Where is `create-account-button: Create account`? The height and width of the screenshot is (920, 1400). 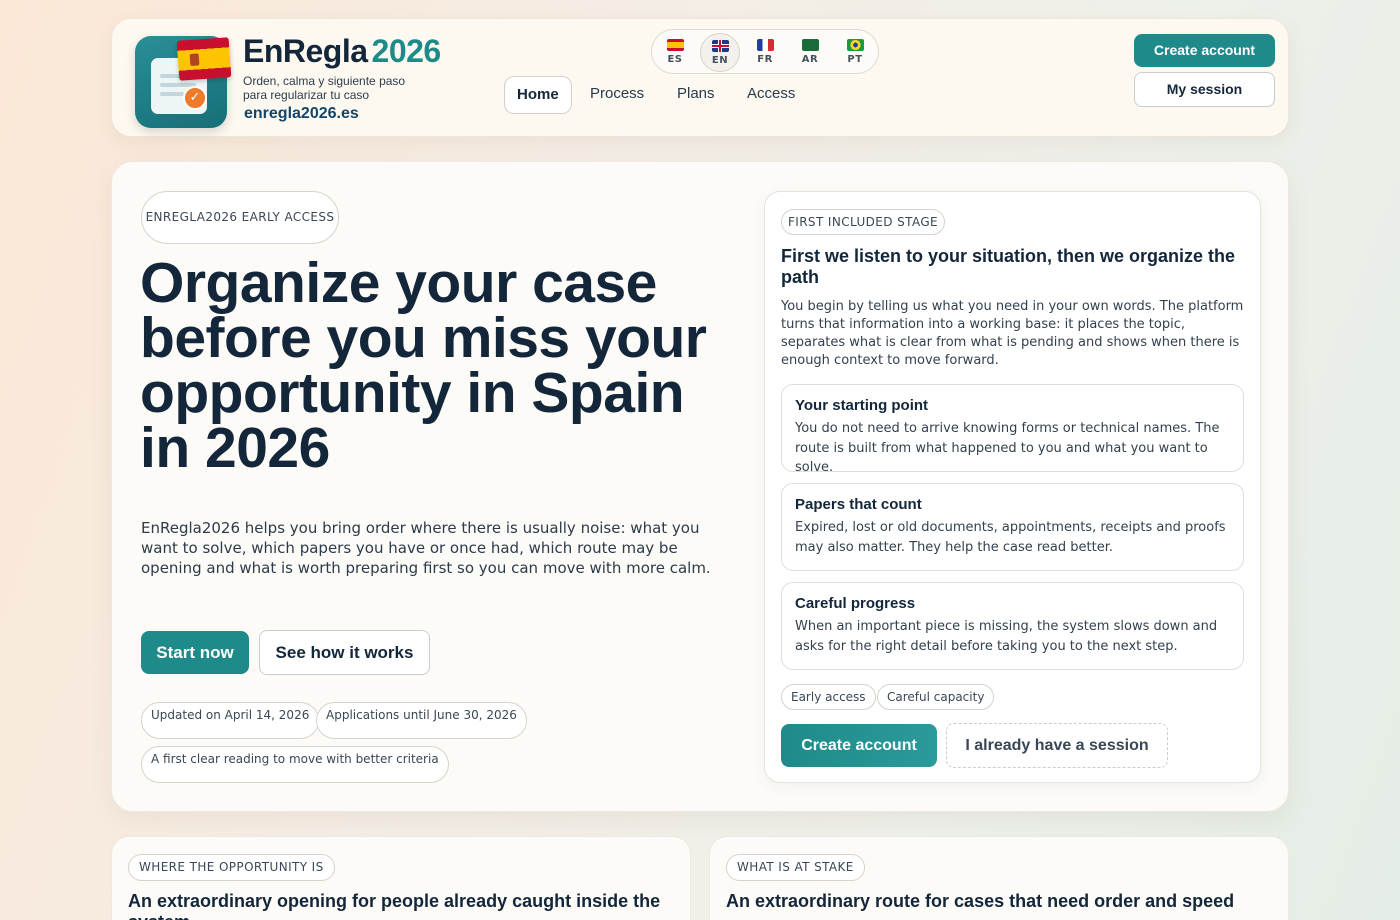 create-account-button: Create account is located at coordinates (1204, 50).